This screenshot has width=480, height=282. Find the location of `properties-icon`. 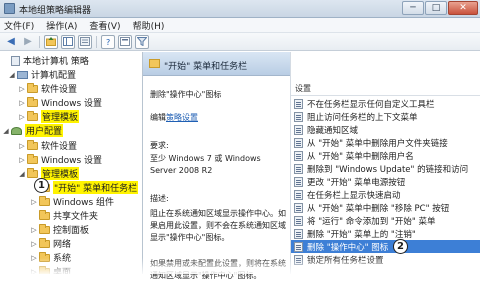

properties-icon is located at coordinates (125, 41).